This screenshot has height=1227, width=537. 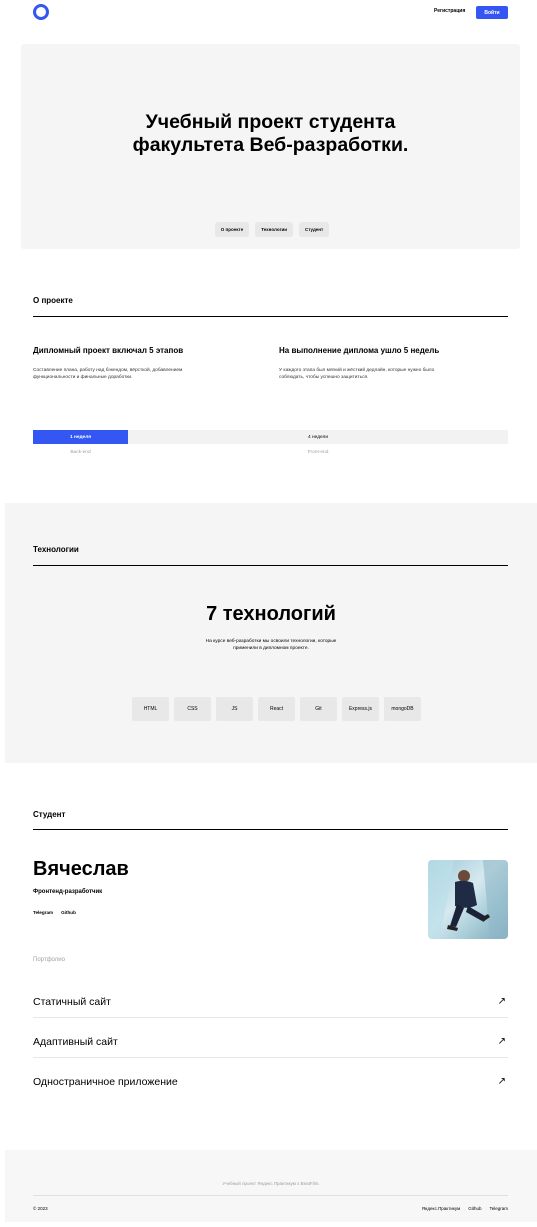 What do you see at coordinates (232, 229) in the screenshot?
I see `nav-link-about: О проекте` at bounding box center [232, 229].